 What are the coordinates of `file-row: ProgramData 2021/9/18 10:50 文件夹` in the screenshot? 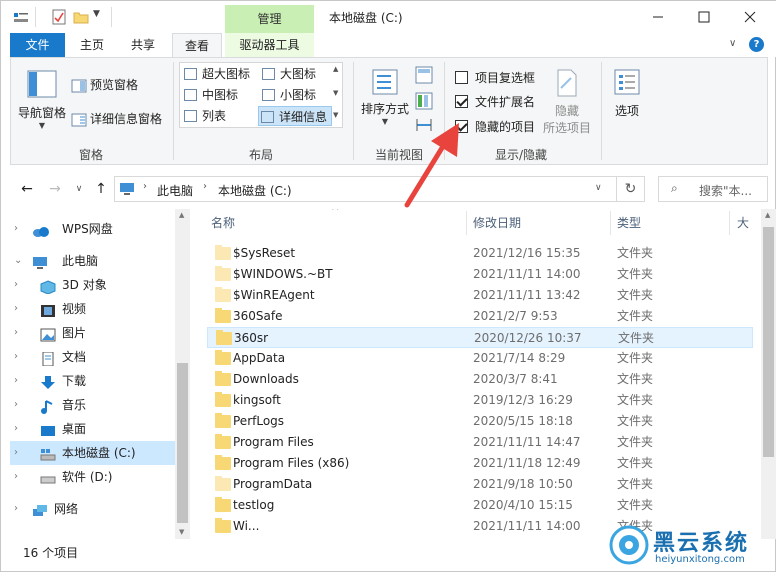 It's located at (480, 484).